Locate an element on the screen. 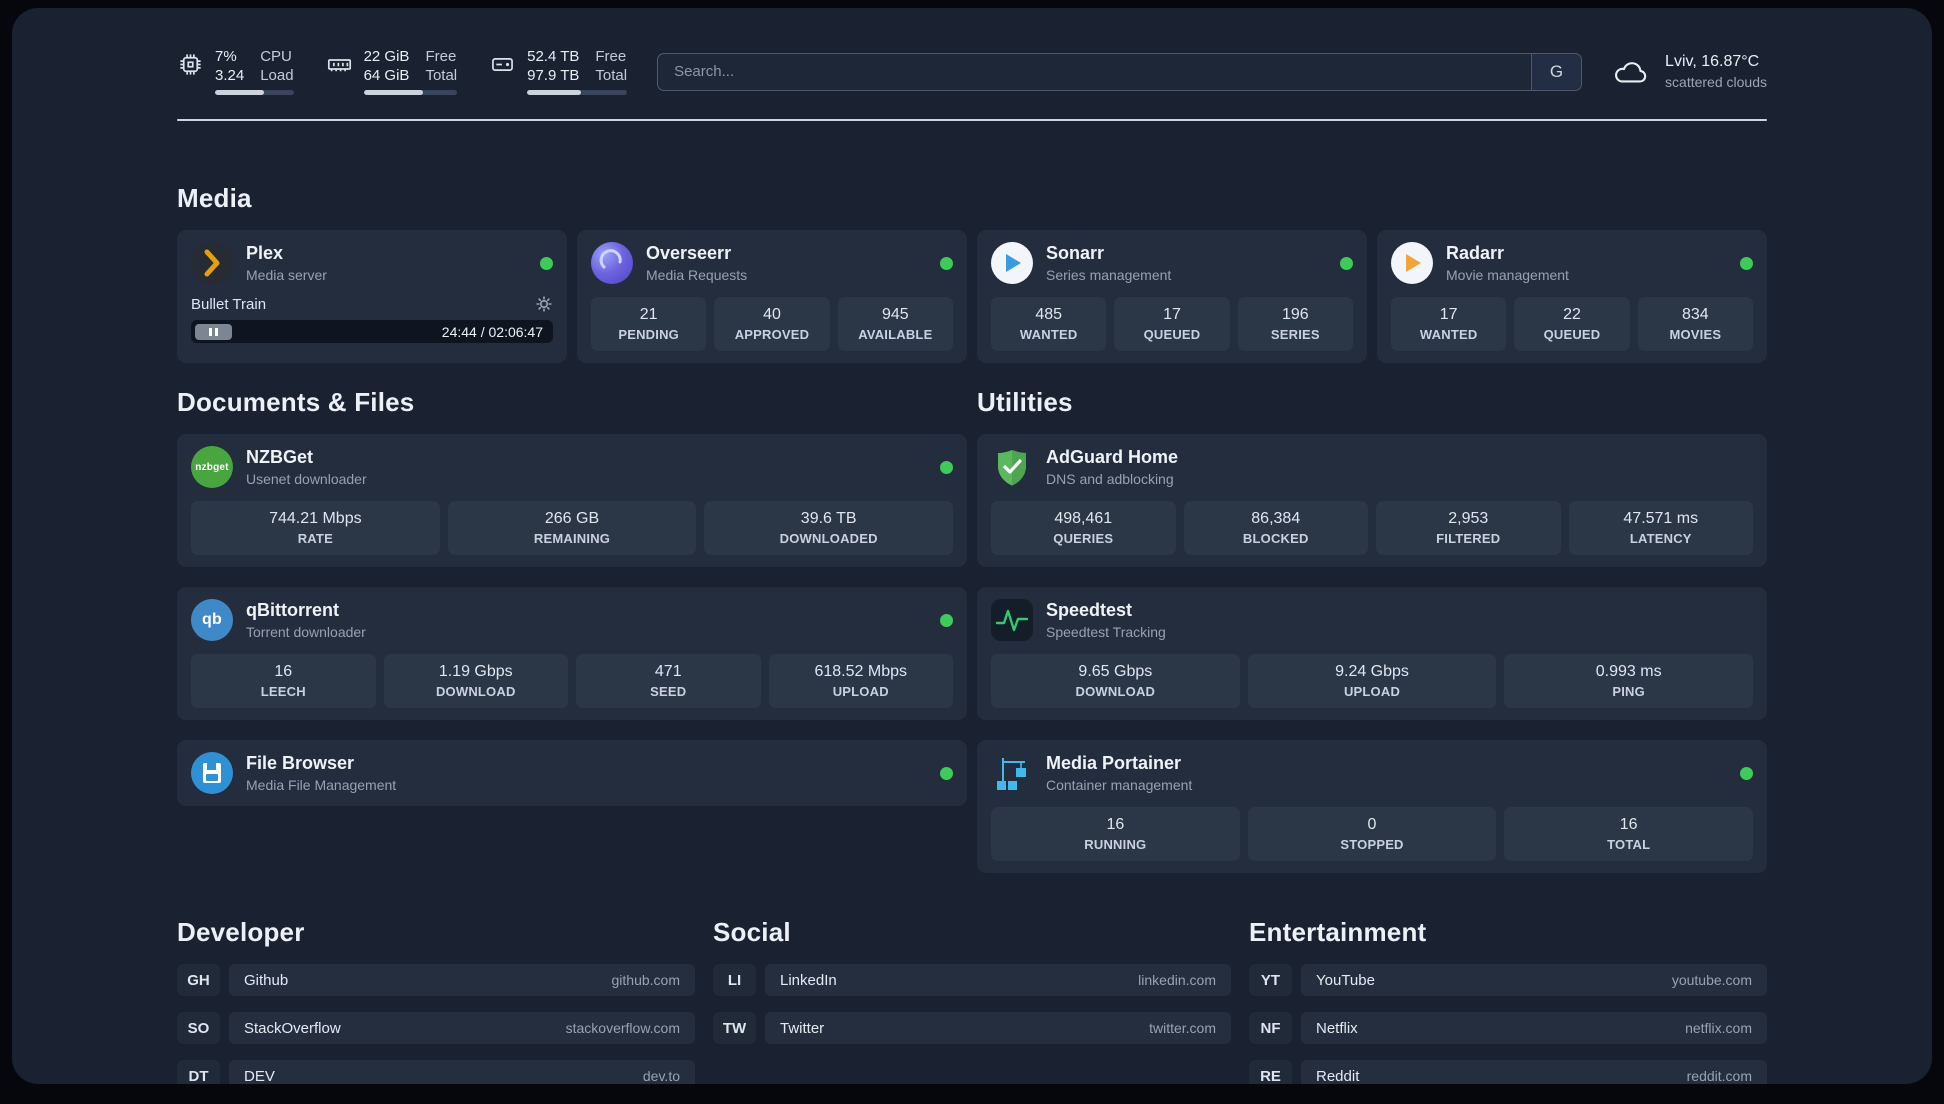  radarr-icon is located at coordinates (1412, 263).